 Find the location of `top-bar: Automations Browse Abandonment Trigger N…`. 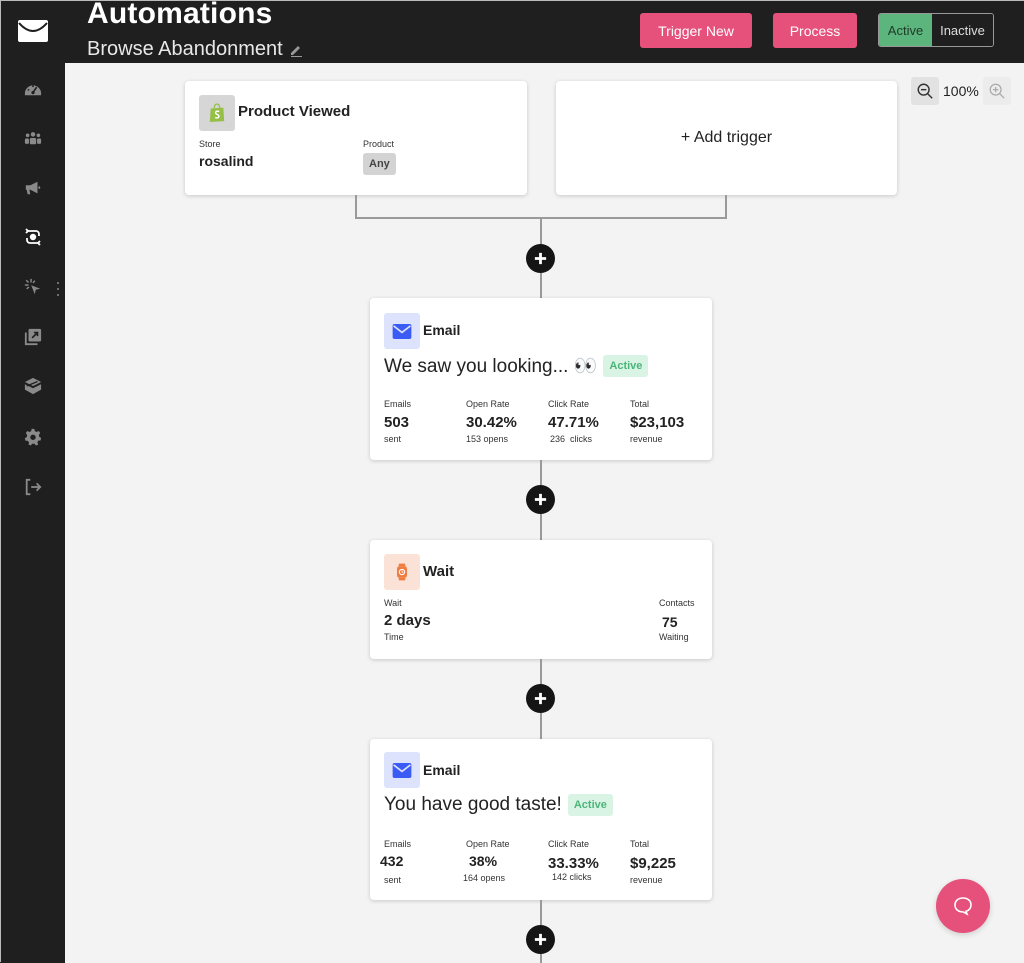

top-bar: Automations Browse Abandonment Trigger N… is located at coordinates (512, 31).